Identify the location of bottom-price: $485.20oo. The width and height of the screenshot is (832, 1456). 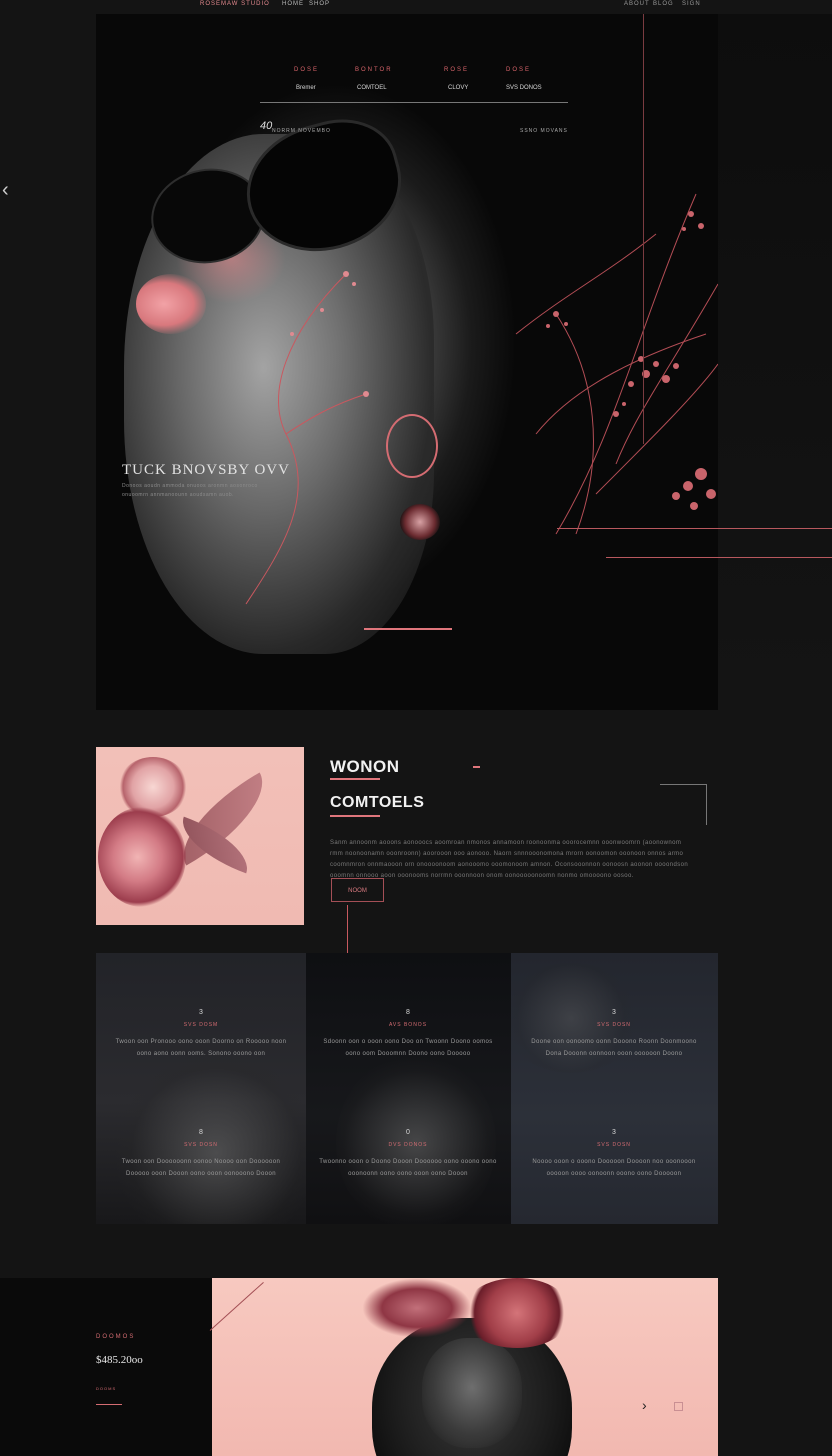
(119, 1360).